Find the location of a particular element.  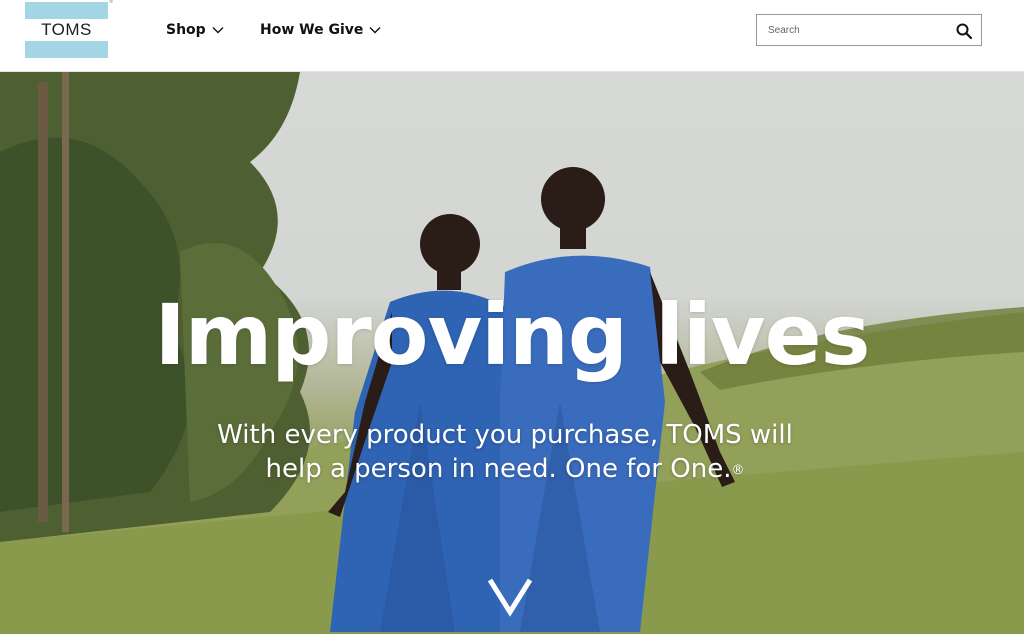

toms-logo: TOMS ® is located at coordinates (69, 29).